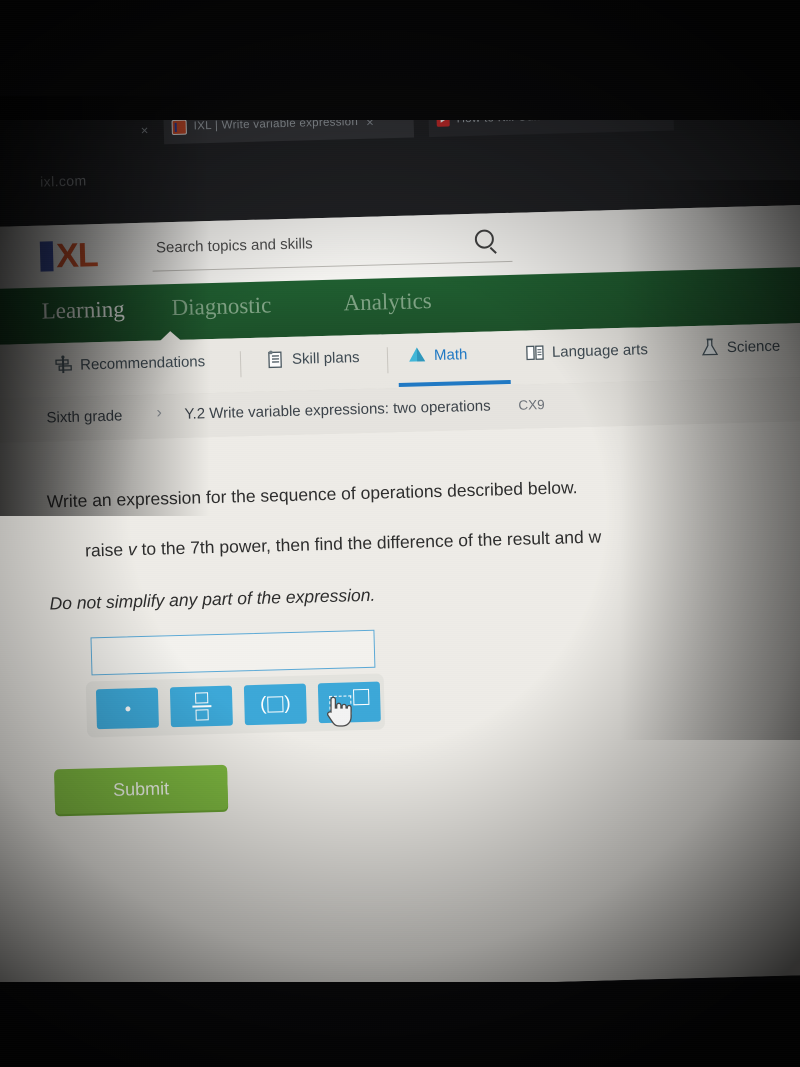 Image resolution: width=800 pixels, height=1067 pixels. What do you see at coordinates (417, 355) in the screenshot?
I see `pyramid-icon` at bounding box center [417, 355].